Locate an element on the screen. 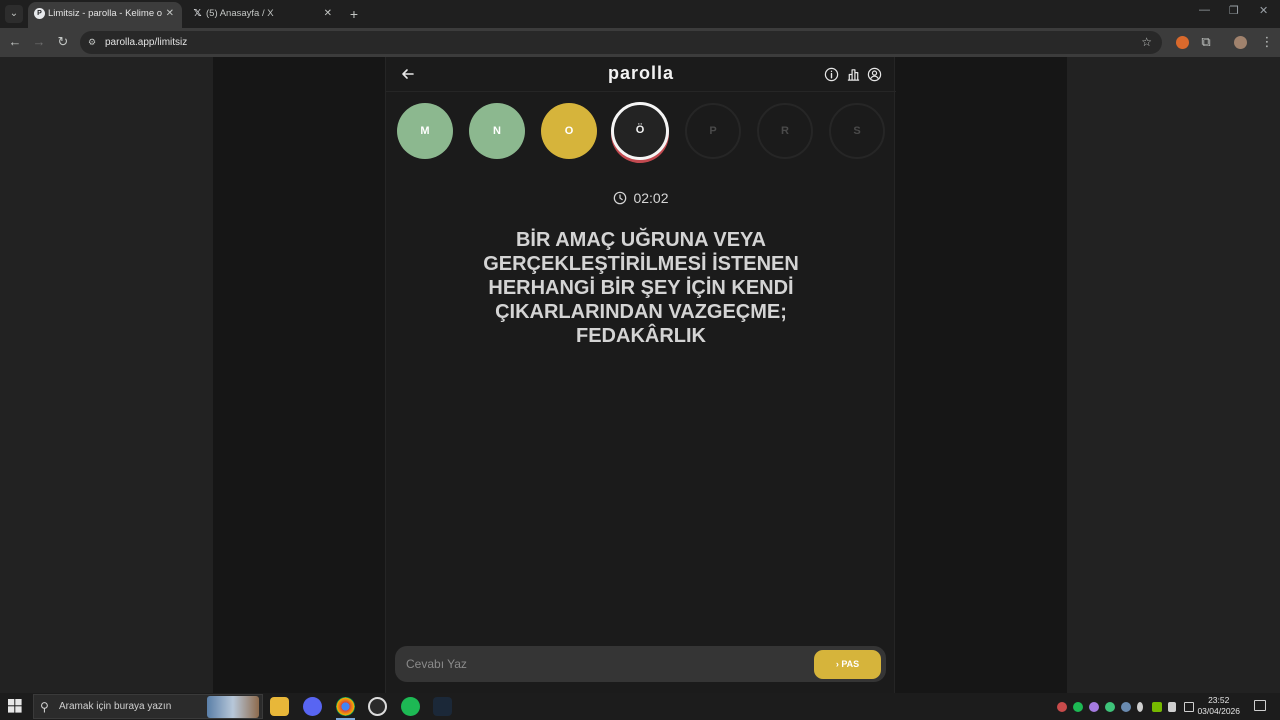 This screenshot has height=720, width=1280. app-logo: parolla is located at coordinates (641, 73).